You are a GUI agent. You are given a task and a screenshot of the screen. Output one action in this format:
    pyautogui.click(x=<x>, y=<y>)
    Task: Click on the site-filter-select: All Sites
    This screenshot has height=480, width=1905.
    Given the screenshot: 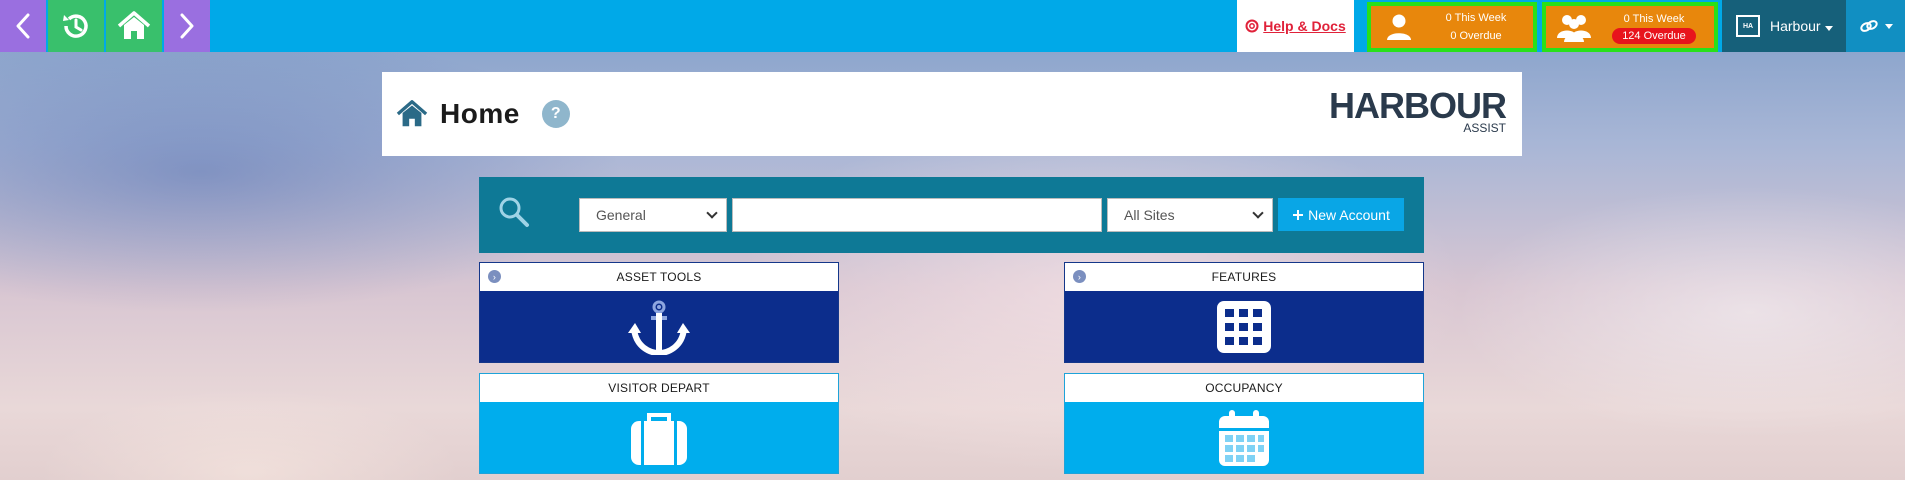 What is the action you would take?
    pyautogui.click(x=1190, y=215)
    